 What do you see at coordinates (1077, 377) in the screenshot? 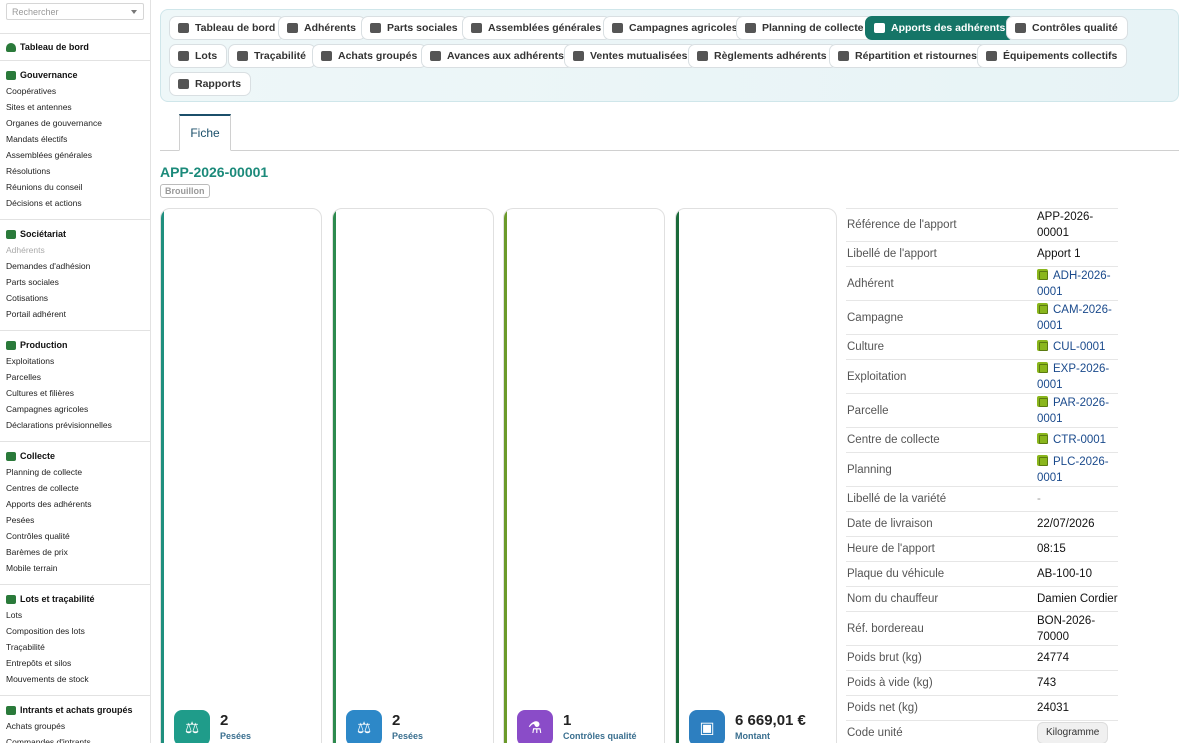
I see `detail-value-exploitation: EXP-2026-0001` at bounding box center [1077, 377].